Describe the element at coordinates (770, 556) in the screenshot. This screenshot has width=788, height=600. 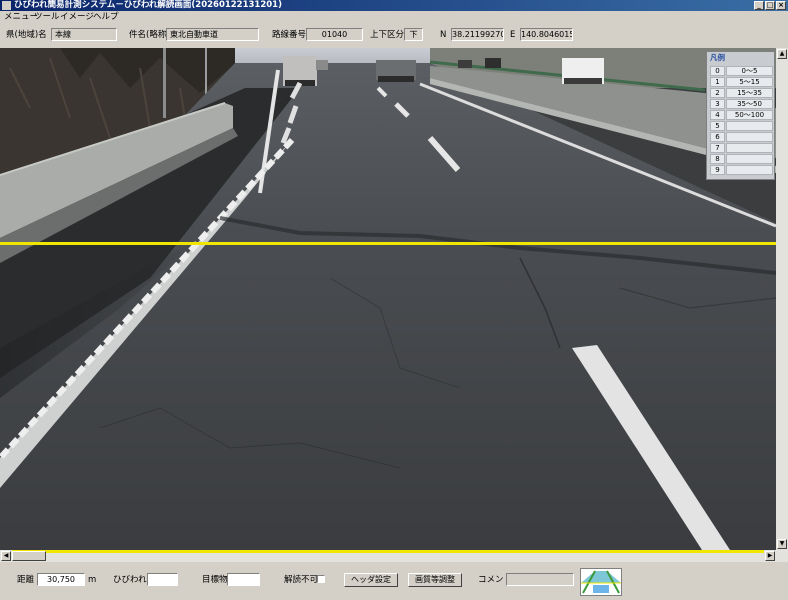
I see `scroll-right-button: ▶` at that location.